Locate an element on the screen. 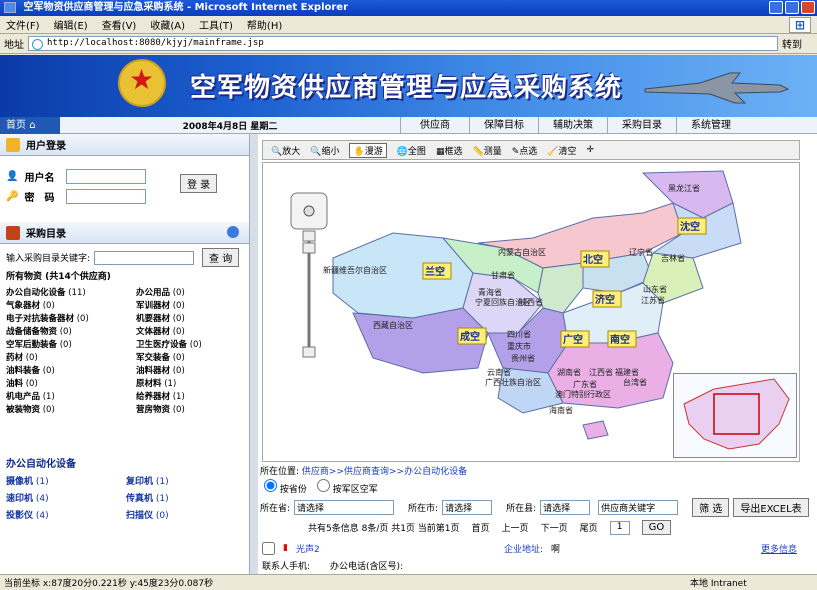 Image resolution: width=817 pixels, height=590 pixels. county-select: 请选择 is located at coordinates (565, 507).